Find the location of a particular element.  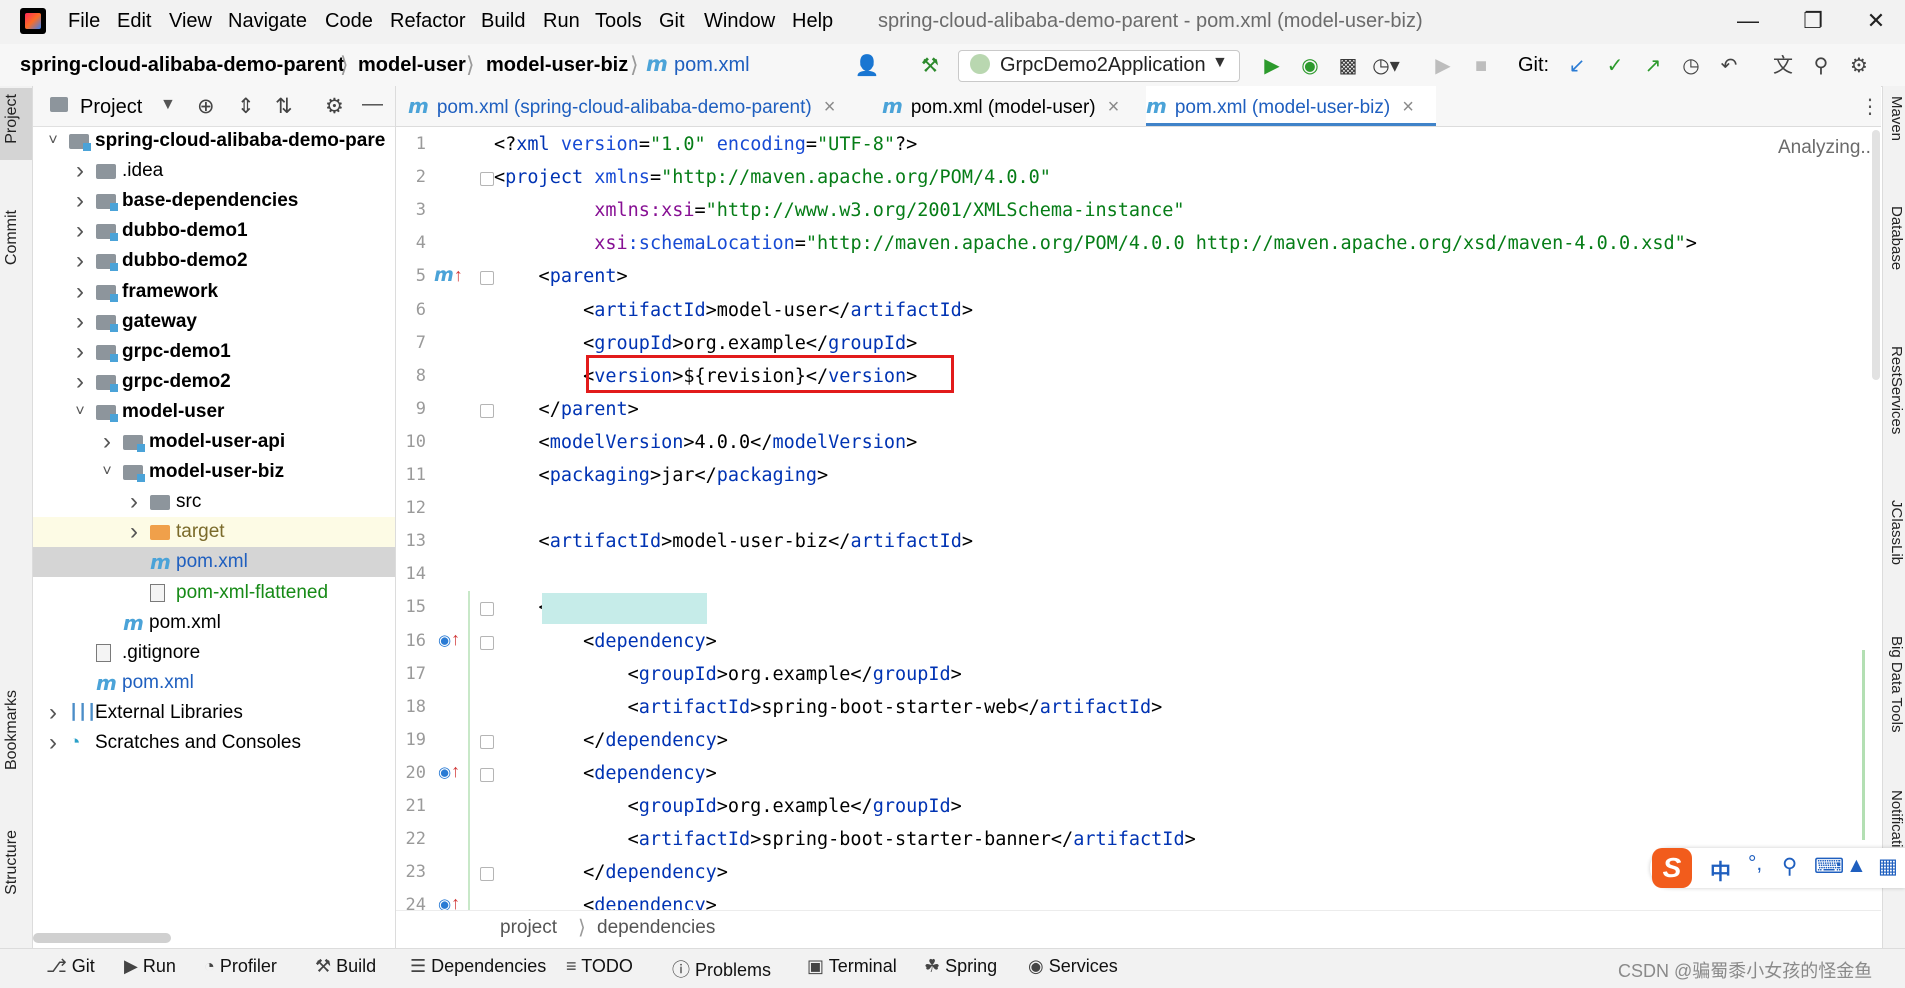

breadcrumb-root: spring-cloud-alibaba-demo-parent is located at coordinates (182, 65).